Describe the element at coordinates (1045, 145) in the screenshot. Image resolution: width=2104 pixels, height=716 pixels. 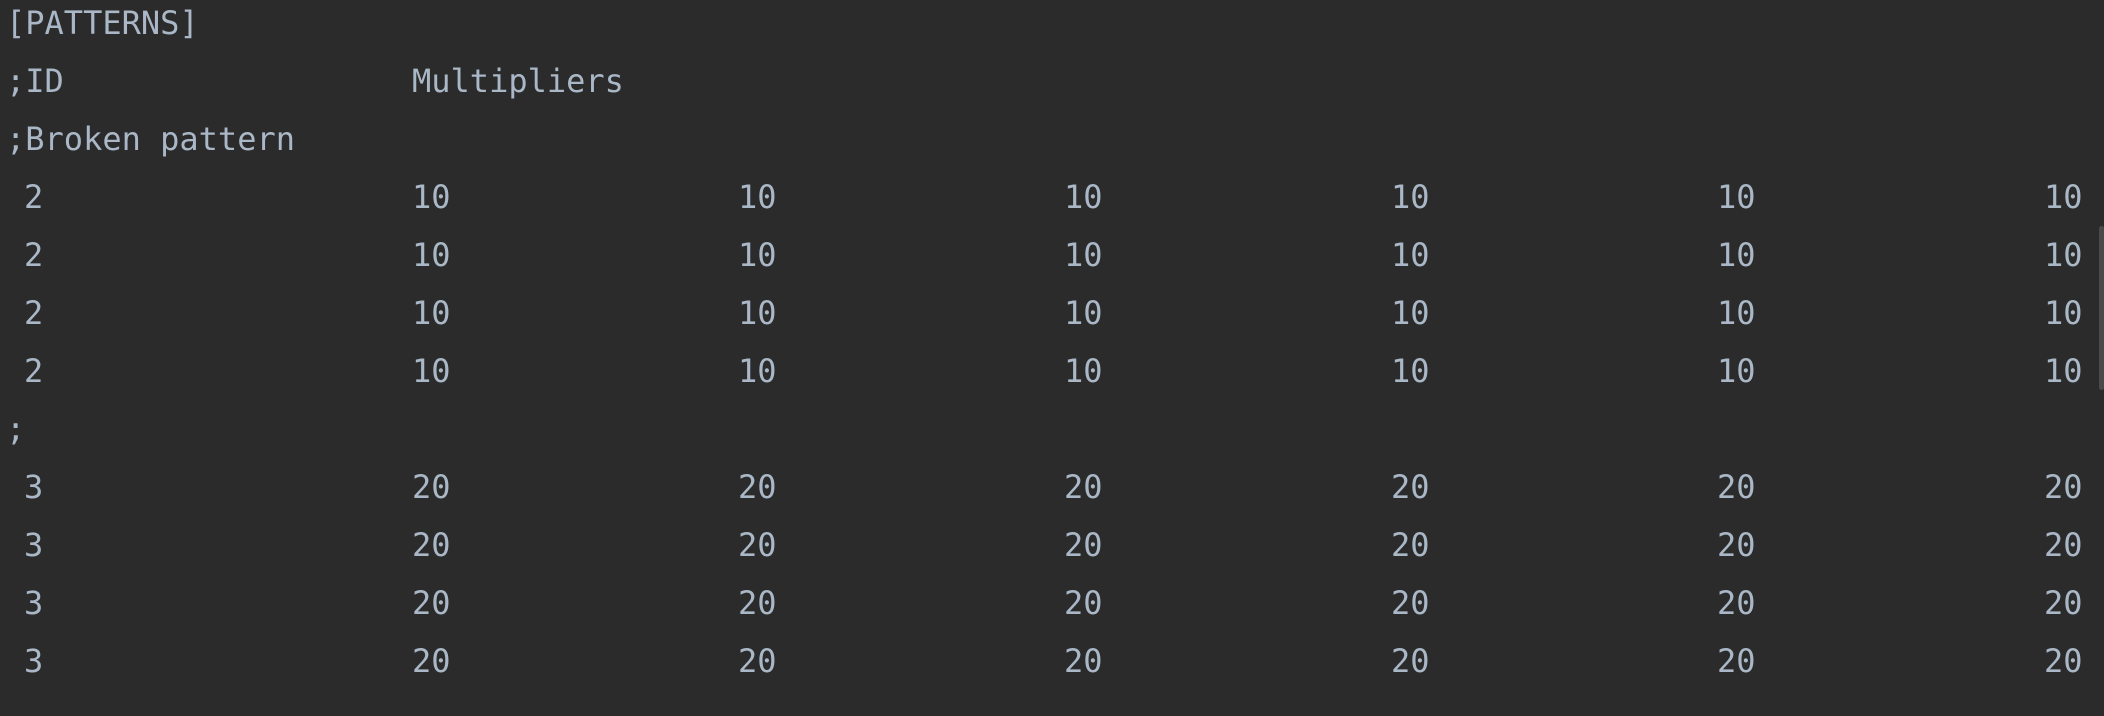
I see `comment-line: ;Broken pattern` at that location.